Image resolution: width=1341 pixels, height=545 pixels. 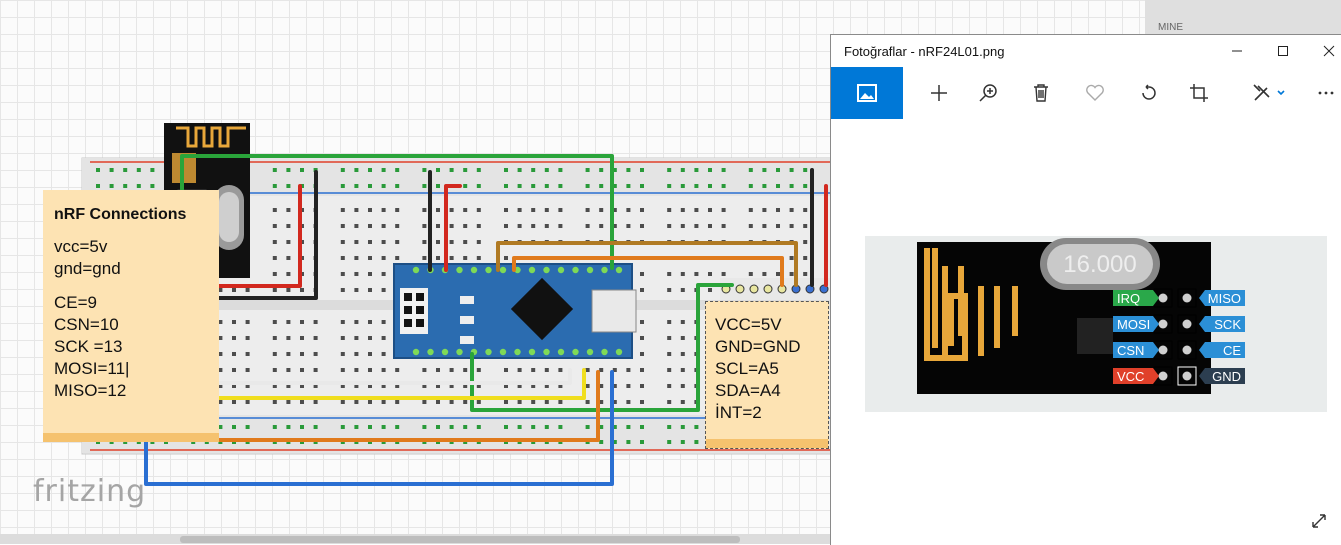 What do you see at coordinates (1086, 51) in the screenshot?
I see `title-bar: Fotoğraflar - nRF24L01.png` at bounding box center [1086, 51].